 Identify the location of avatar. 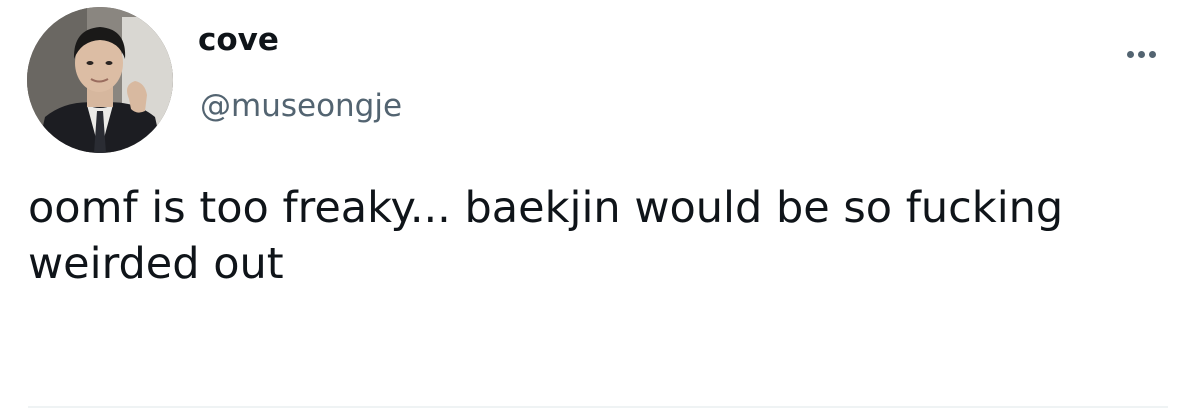
(100, 80).